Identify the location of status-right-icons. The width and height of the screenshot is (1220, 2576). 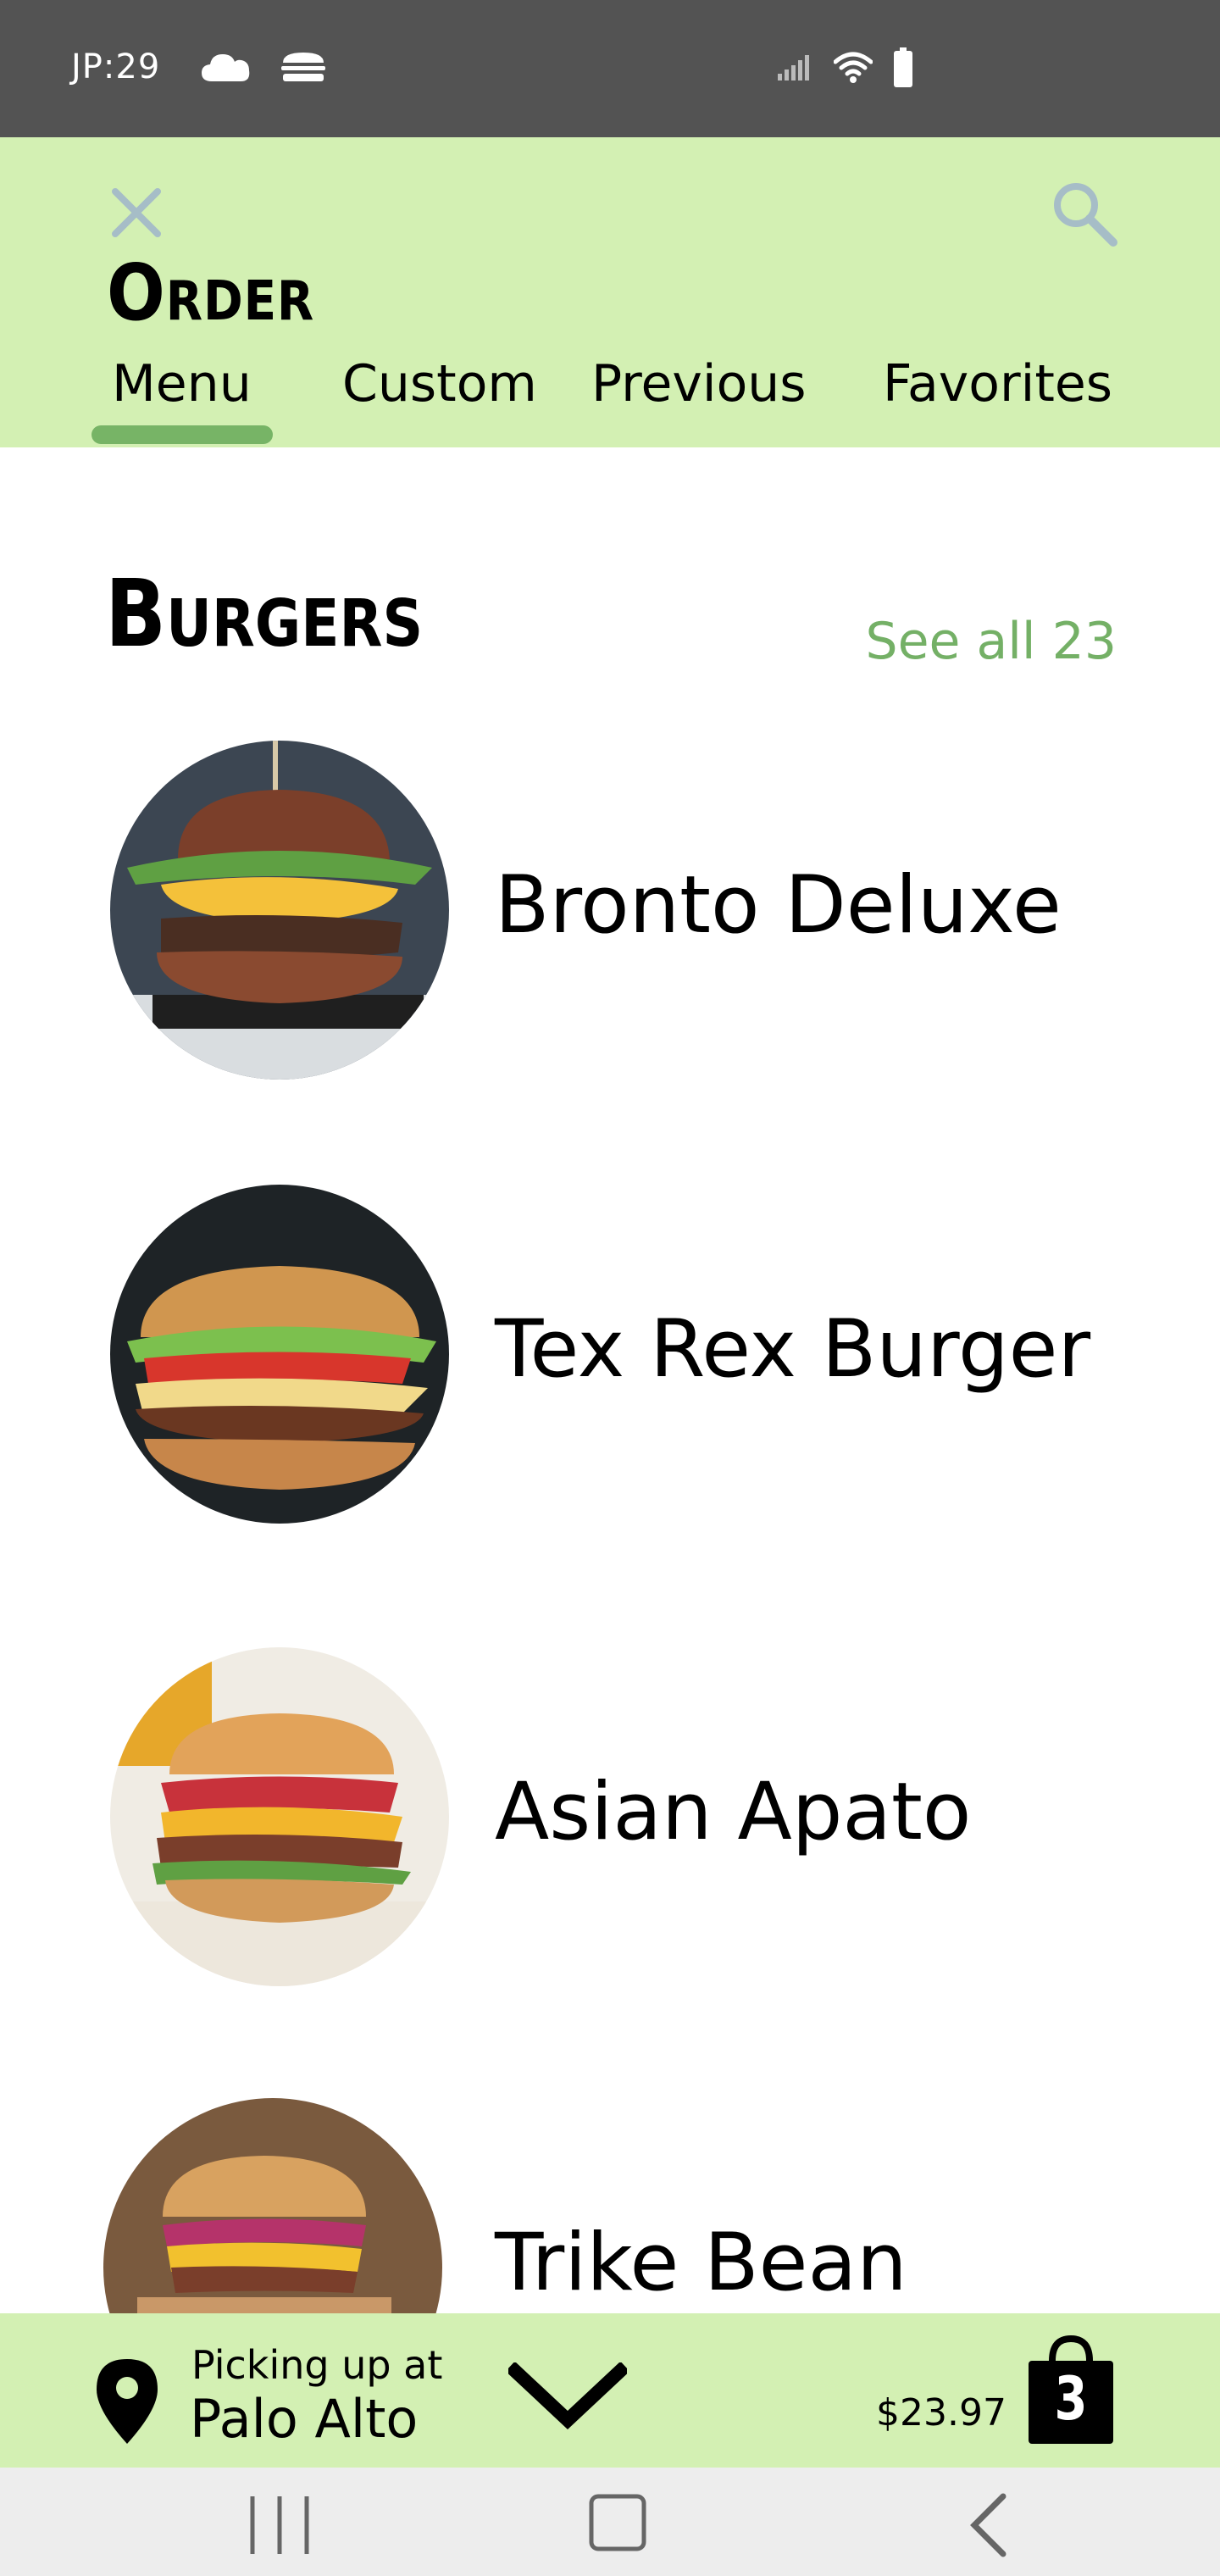
(844, 67).